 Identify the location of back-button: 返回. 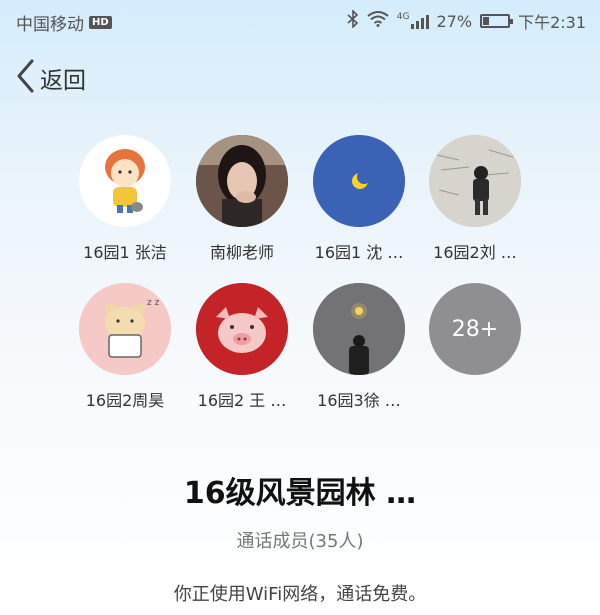
(50, 78).